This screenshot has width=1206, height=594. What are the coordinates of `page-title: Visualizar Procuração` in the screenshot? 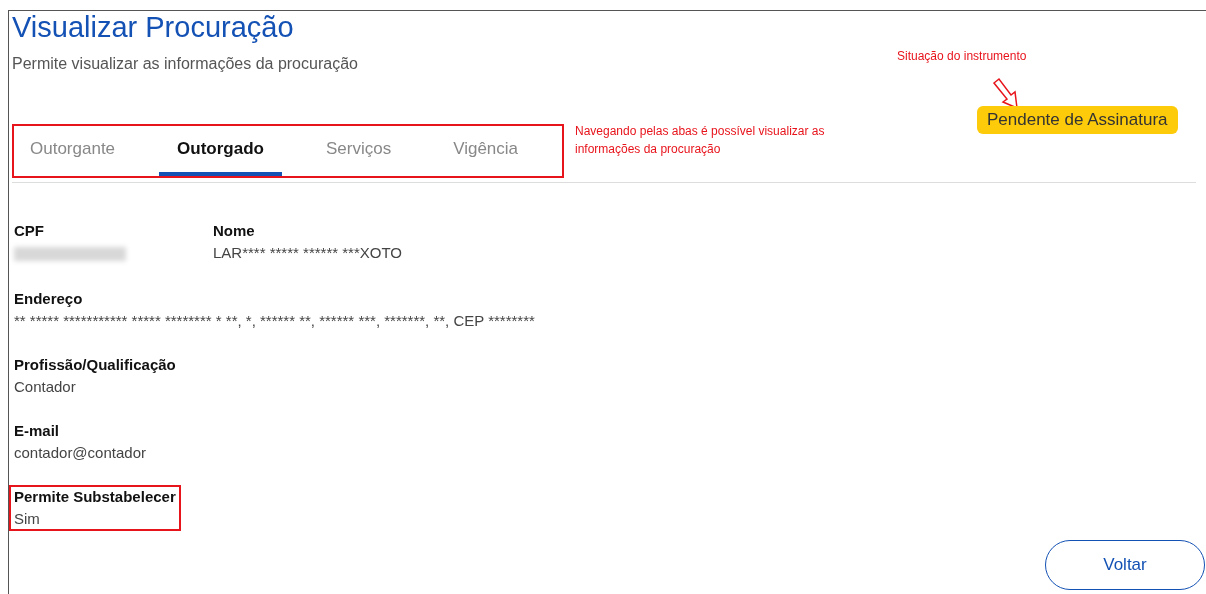 It's located at (153, 27).